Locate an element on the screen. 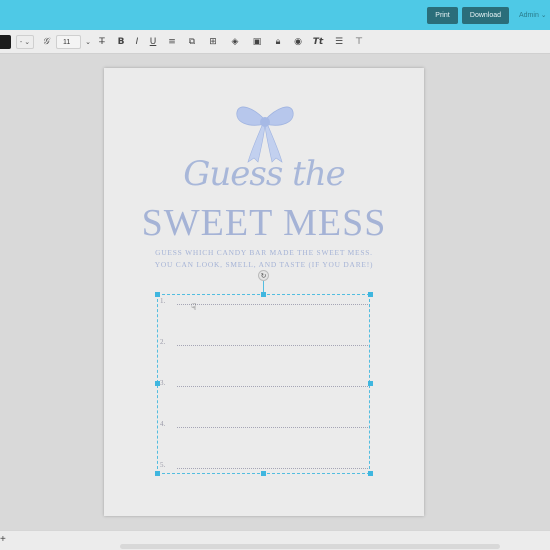 This screenshot has height=550, width=550. font-size-input: 11 is located at coordinates (68, 42).